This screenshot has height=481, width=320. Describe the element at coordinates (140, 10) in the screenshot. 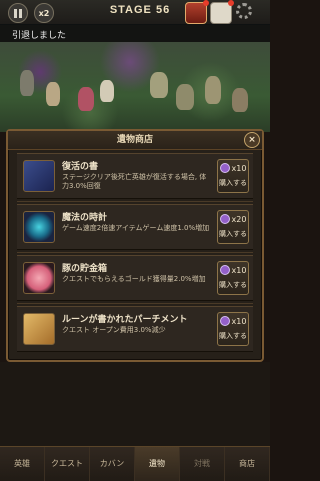

I see `stage-title: STAGE 56` at that location.